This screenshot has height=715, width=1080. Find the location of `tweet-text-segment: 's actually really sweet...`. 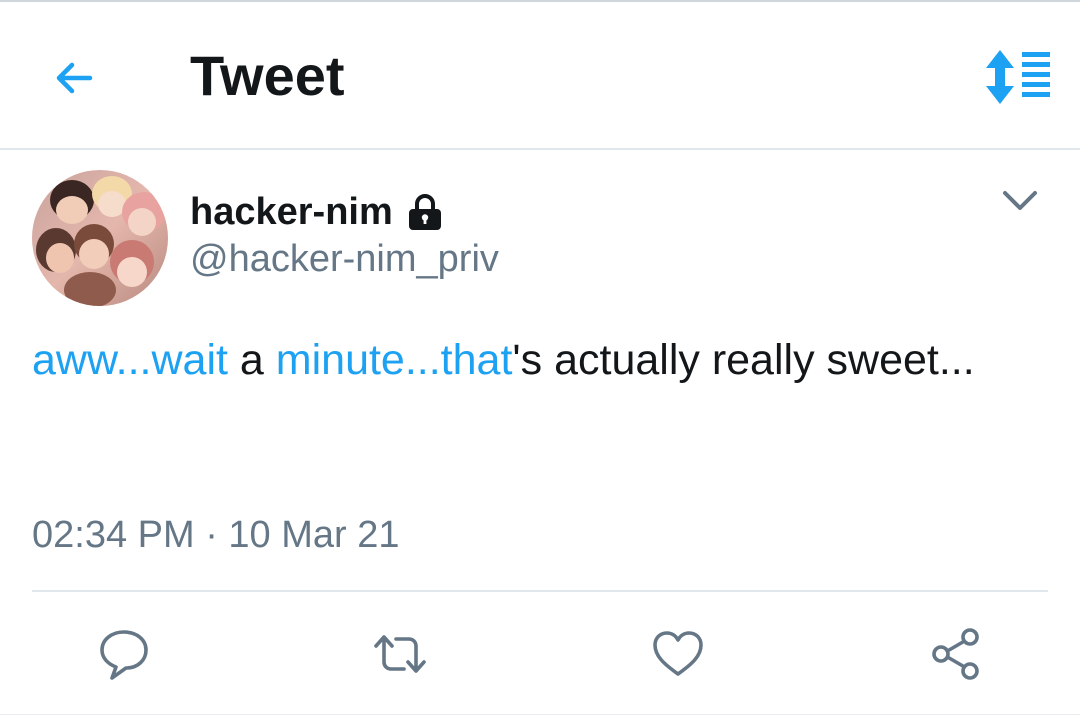

tweet-text-segment: 's actually really sweet... is located at coordinates (743, 360).